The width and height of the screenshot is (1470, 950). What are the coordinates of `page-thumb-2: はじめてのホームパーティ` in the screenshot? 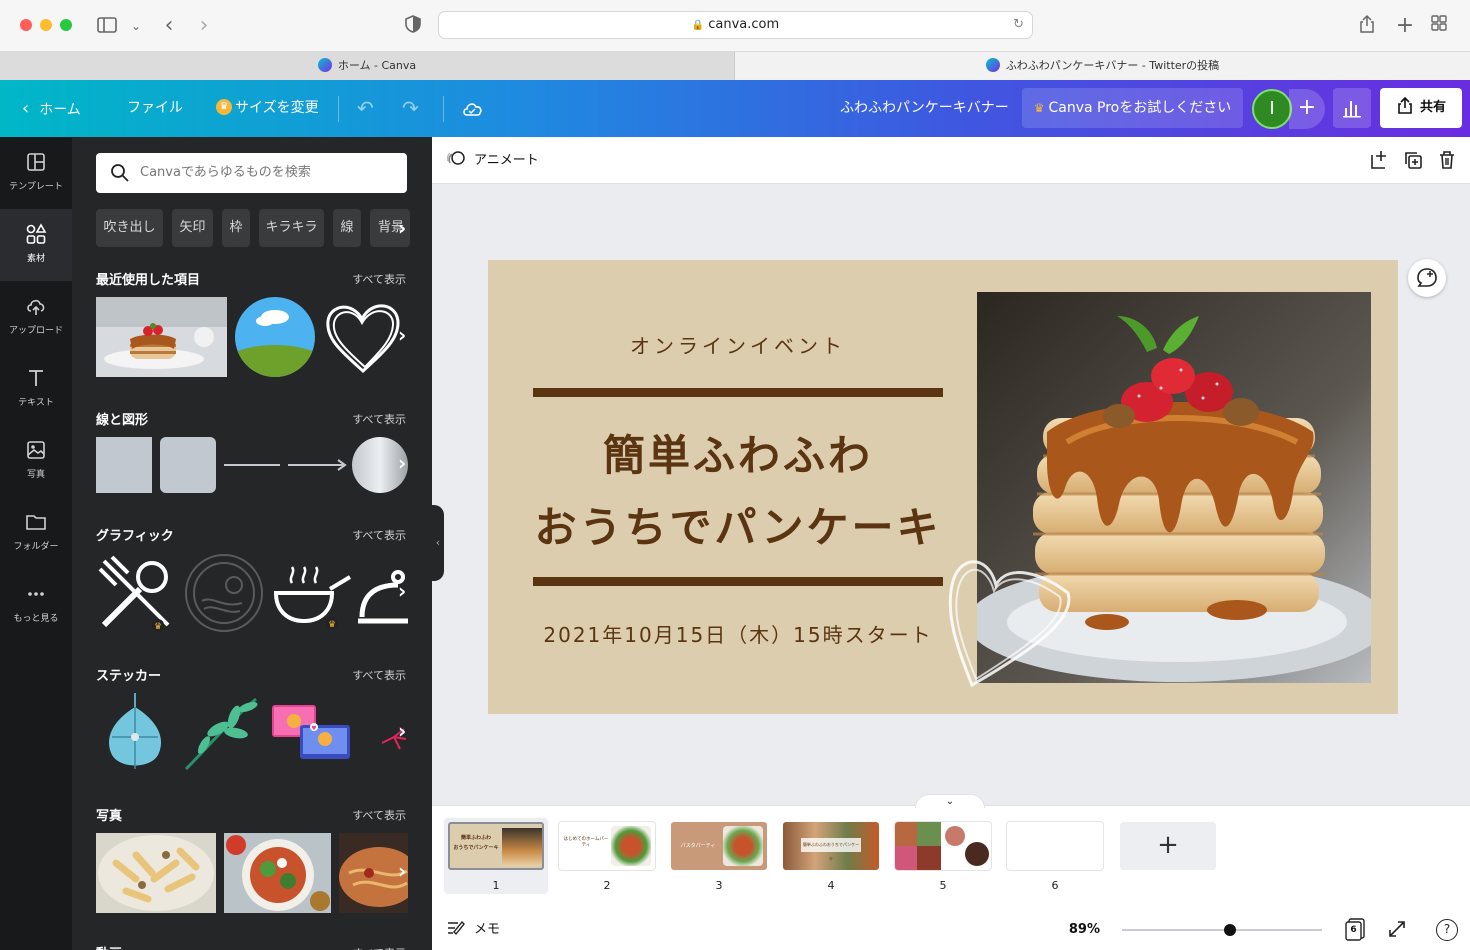 It's located at (607, 846).